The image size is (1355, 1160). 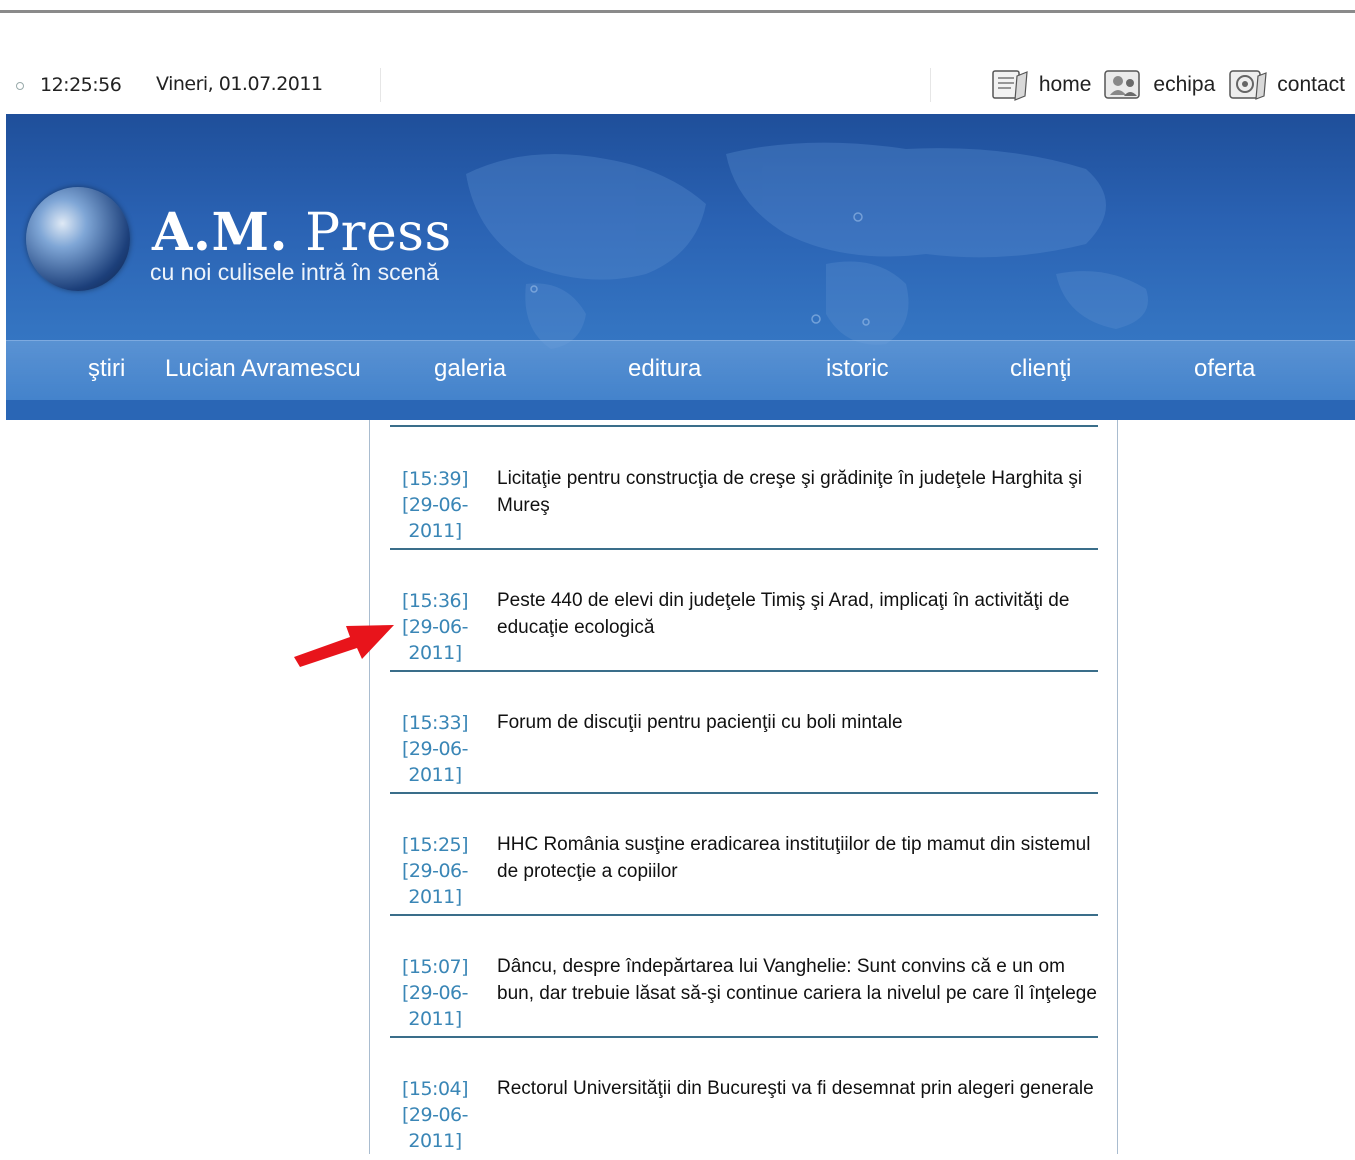 I want to click on nav-lucian-avramescu: Lucian Avramescu, so click(x=263, y=369).